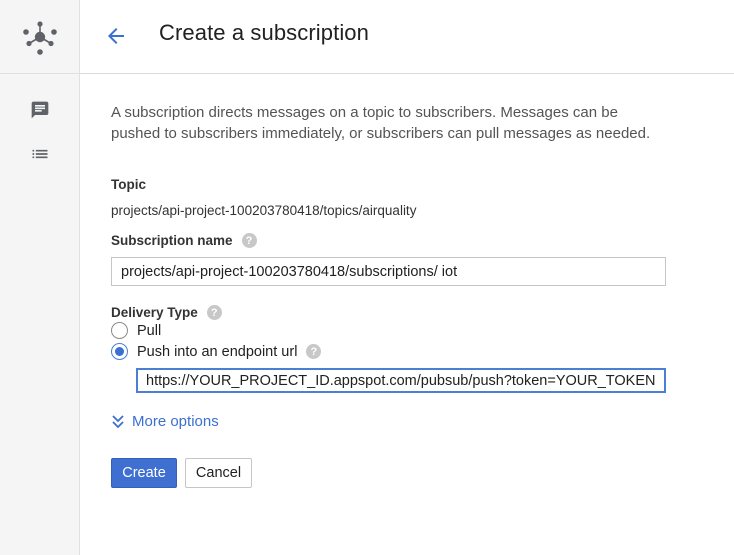 Image resolution: width=734 pixels, height=555 pixels. I want to click on back-button, so click(116, 36).